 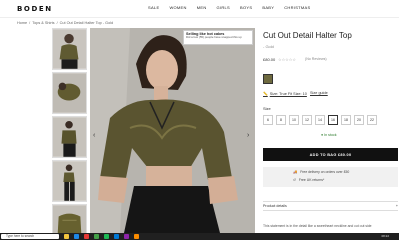 I want to click on size-guide-link: Size guide, so click(x=319, y=93).